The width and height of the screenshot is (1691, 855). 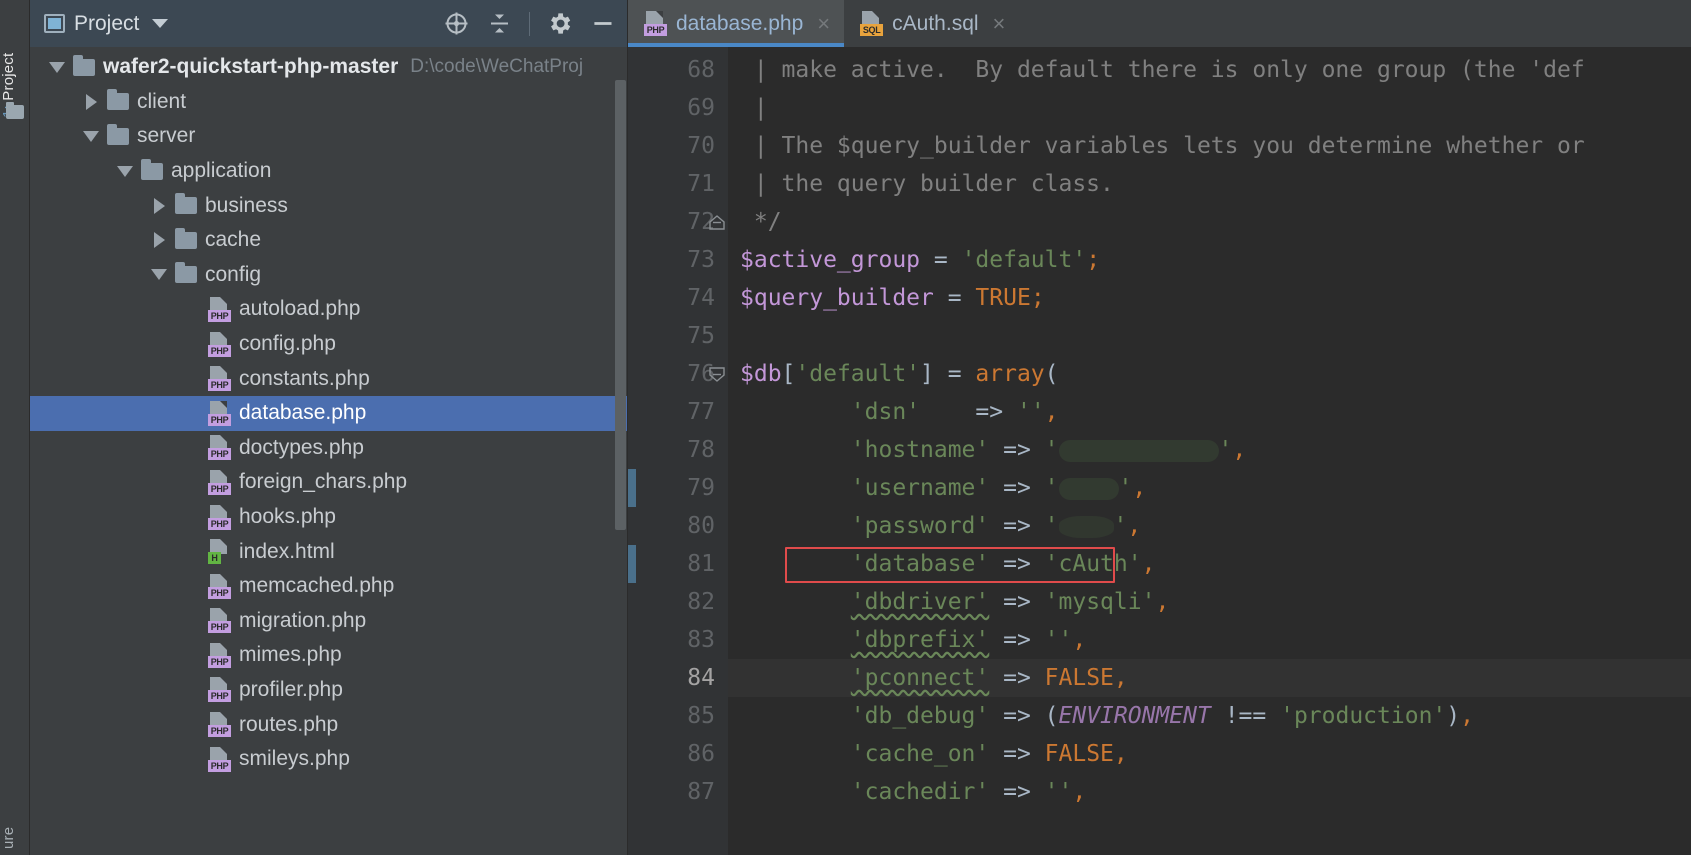 What do you see at coordinates (329, 240) in the screenshot?
I see `tree-row-cache: cache` at bounding box center [329, 240].